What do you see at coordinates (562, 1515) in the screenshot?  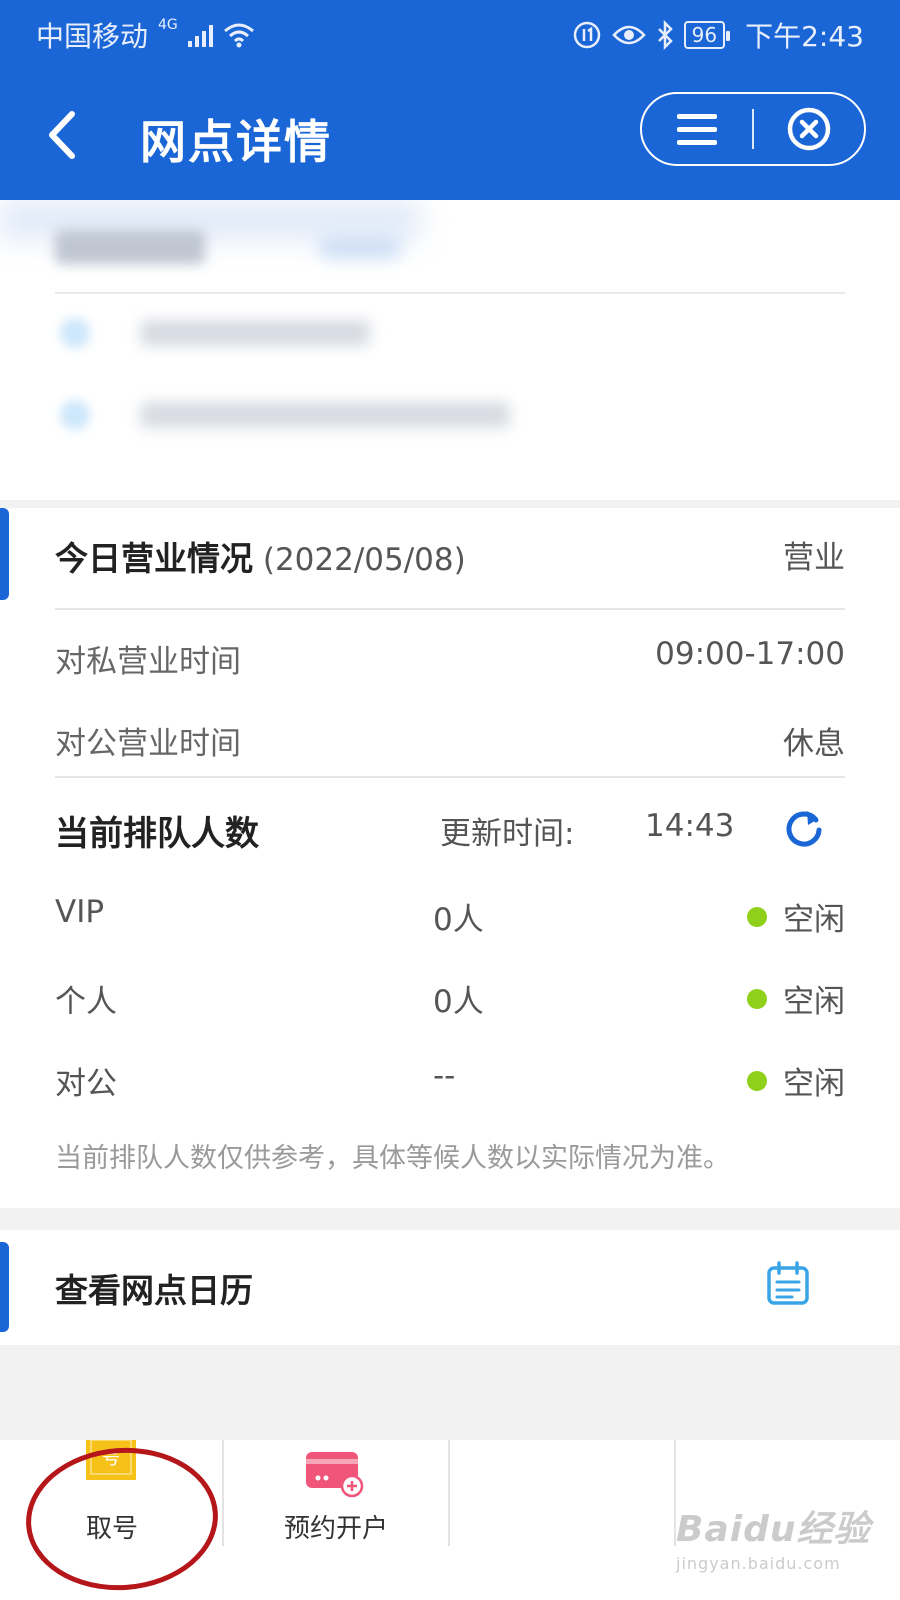 I see `empty-tab` at bounding box center [562, 1515].